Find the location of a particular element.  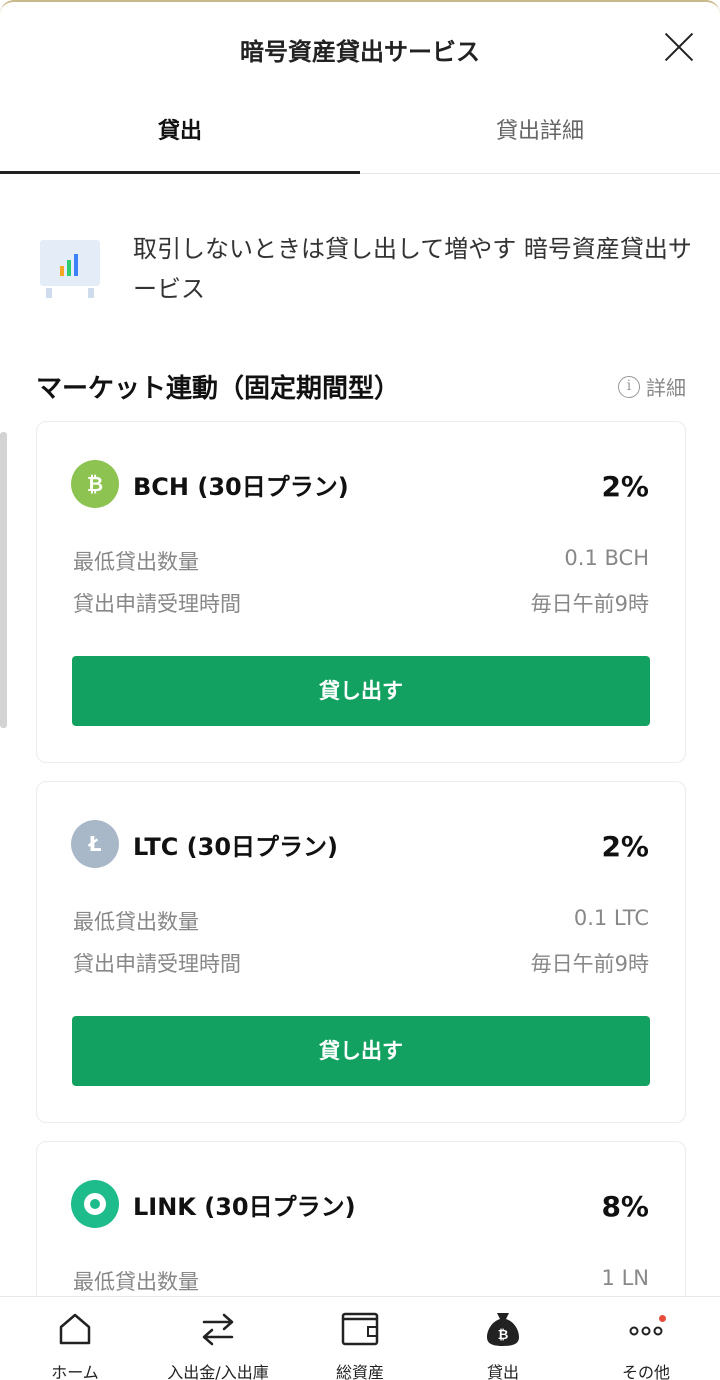

section-title: マーケット連動（固定期間型） is located at coordinates (218, 389).